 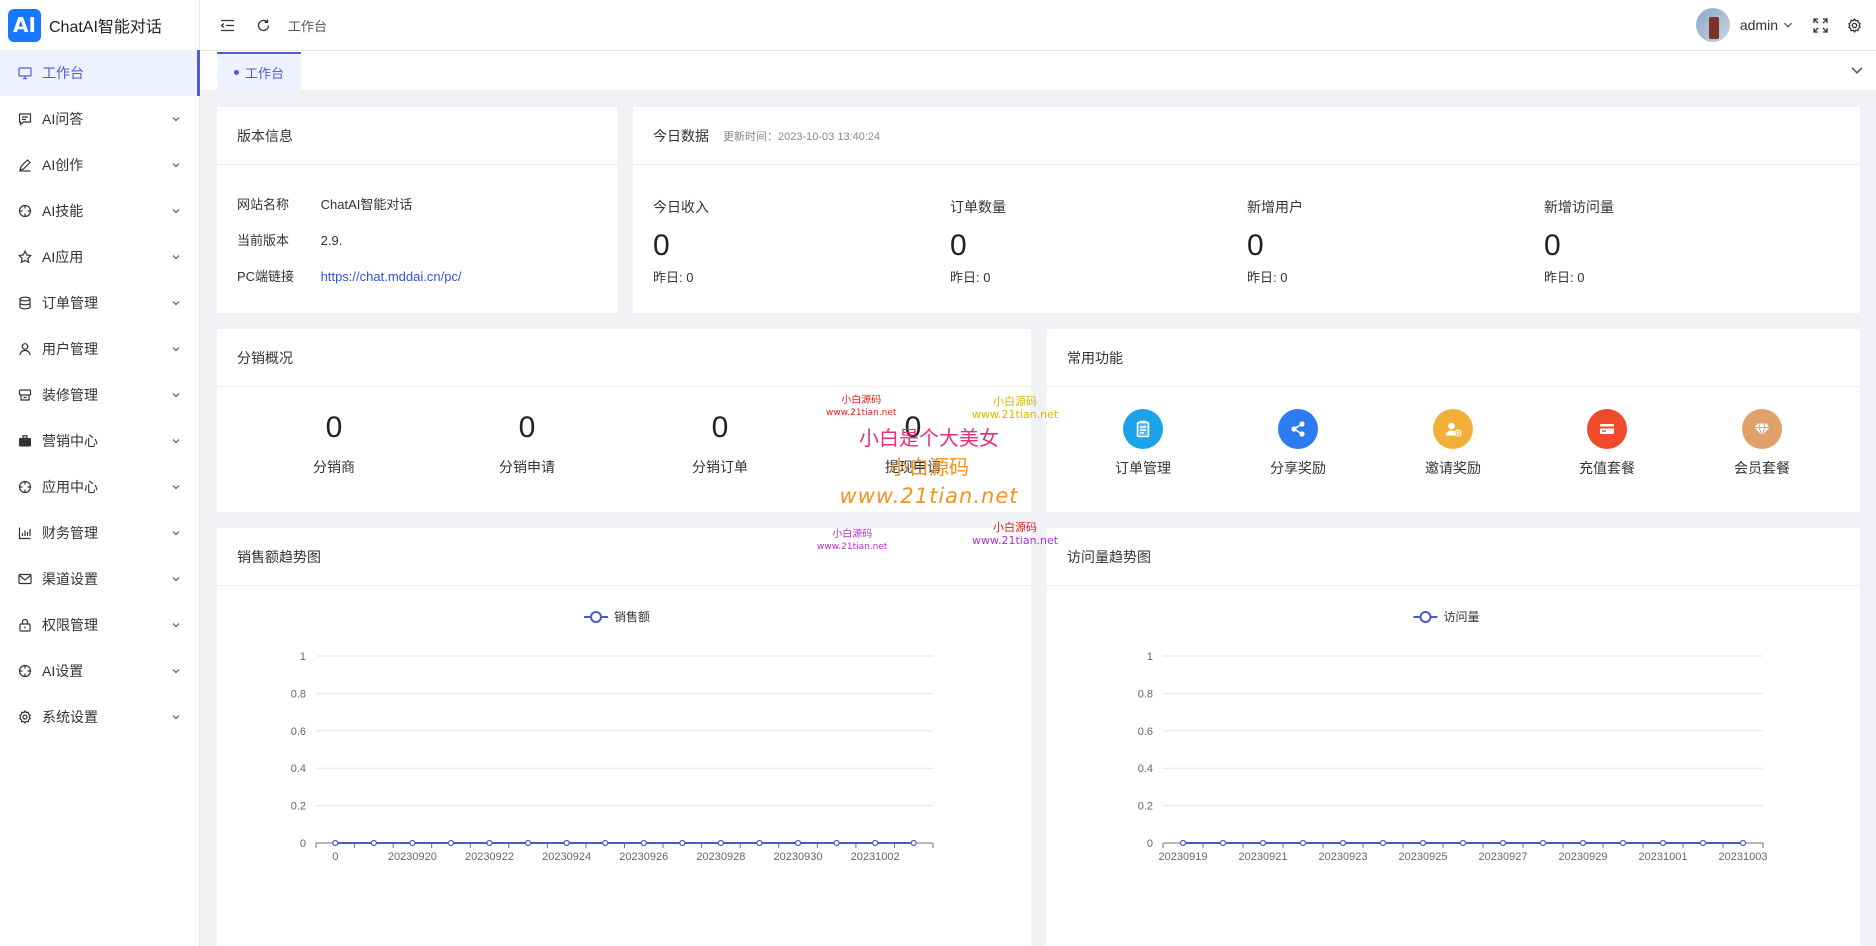 I want to click on sidebar-item-workbench: 工作台, so click(x=100, y=73).